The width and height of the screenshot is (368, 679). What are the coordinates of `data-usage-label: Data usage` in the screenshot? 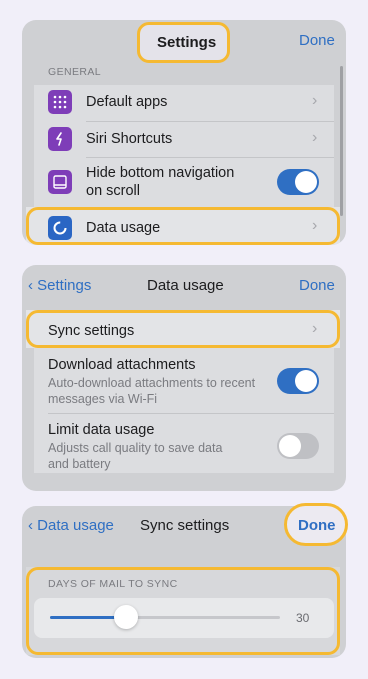 It's located at (123, 228).